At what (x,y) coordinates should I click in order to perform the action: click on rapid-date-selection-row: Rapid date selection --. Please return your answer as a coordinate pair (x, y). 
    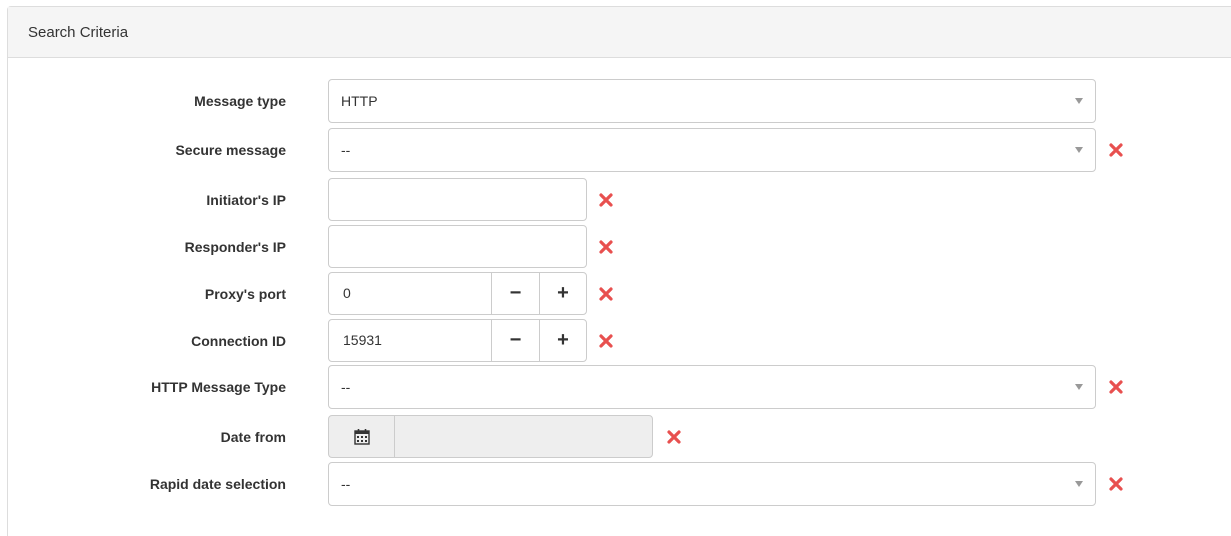
    Looking at the image, I should click on (619, 484).